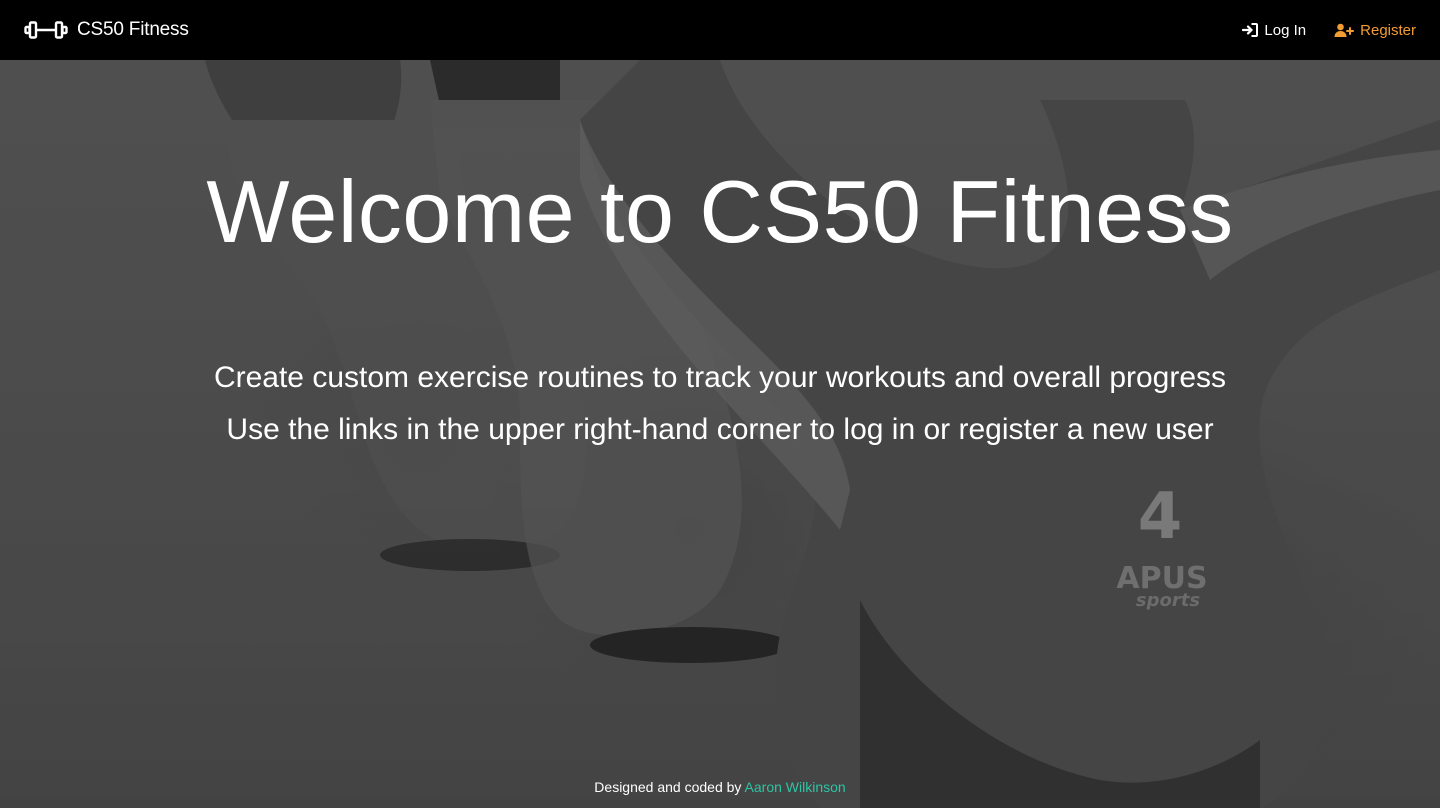  Describe the element at coordinates (1388, 30) in the screenshot. I see `register-label: Register` at that location.